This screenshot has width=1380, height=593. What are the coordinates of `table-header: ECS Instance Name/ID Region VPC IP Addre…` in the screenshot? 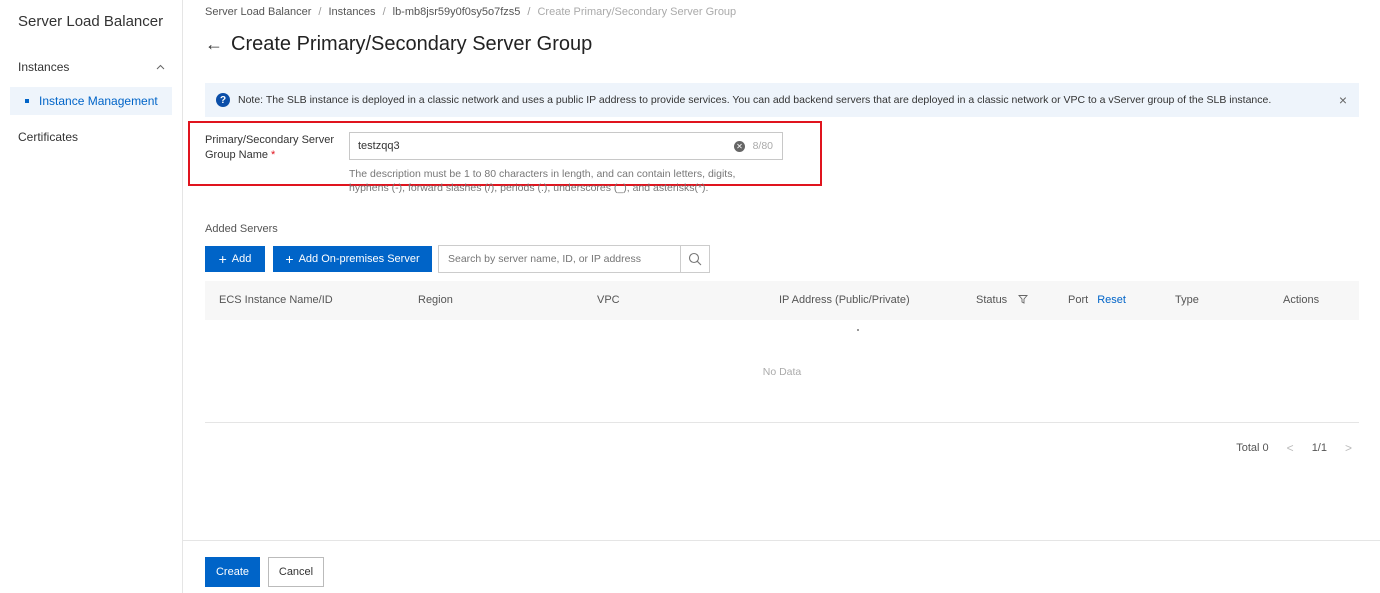 It's located at (782, 300).